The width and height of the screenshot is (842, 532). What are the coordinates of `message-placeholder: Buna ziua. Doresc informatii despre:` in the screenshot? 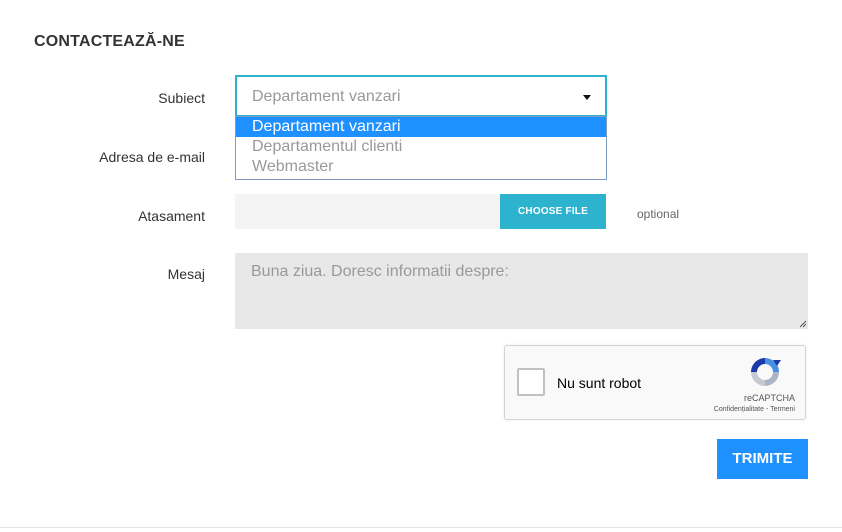 It's located at (380, 271).